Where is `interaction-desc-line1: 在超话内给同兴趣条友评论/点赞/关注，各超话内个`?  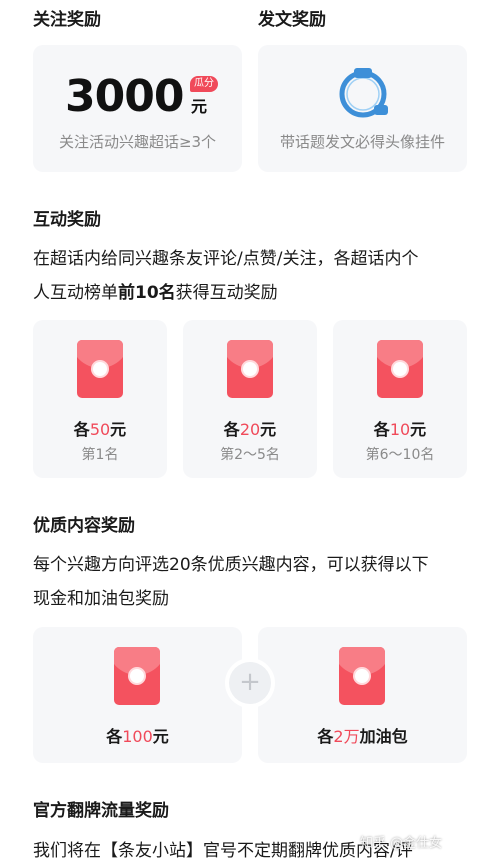
interaction-desc-line1: 在超话内给同兴趣条友评论/点赞/关注，各超话内个 is located at coordinates (226, 259).